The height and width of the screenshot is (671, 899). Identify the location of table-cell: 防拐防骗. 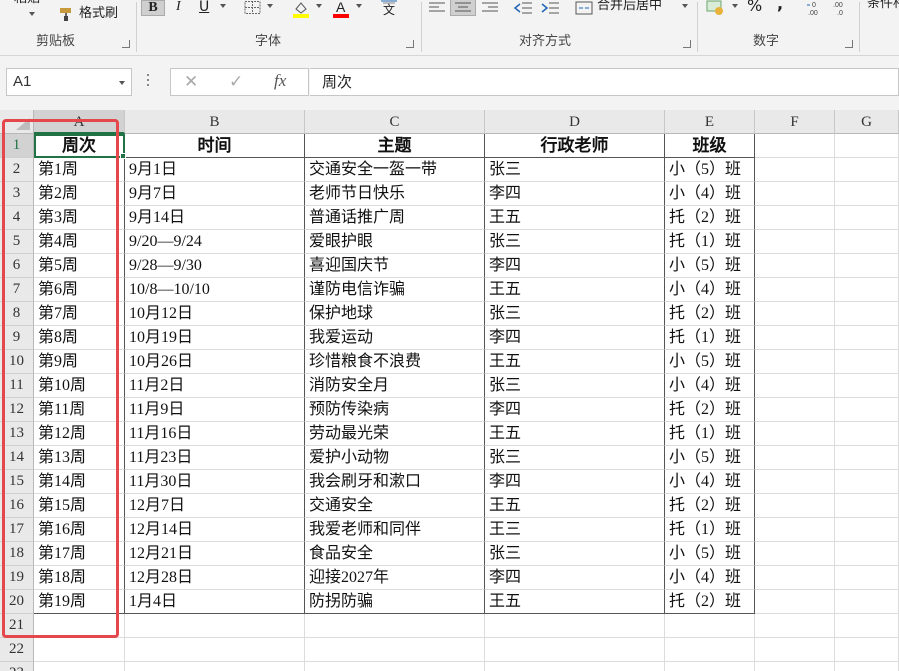
(395, 602).